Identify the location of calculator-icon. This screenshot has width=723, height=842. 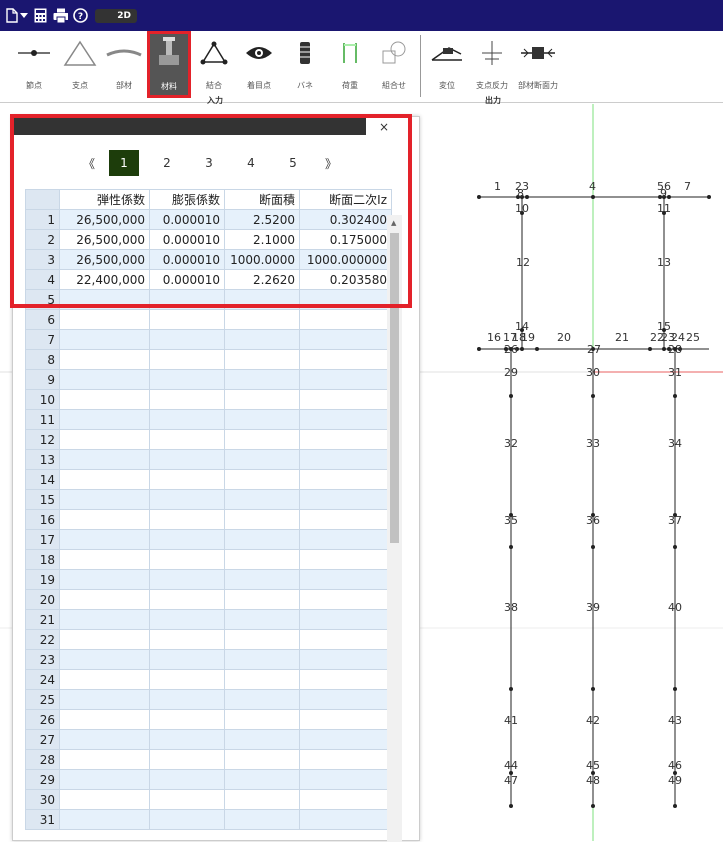
(40, 15).